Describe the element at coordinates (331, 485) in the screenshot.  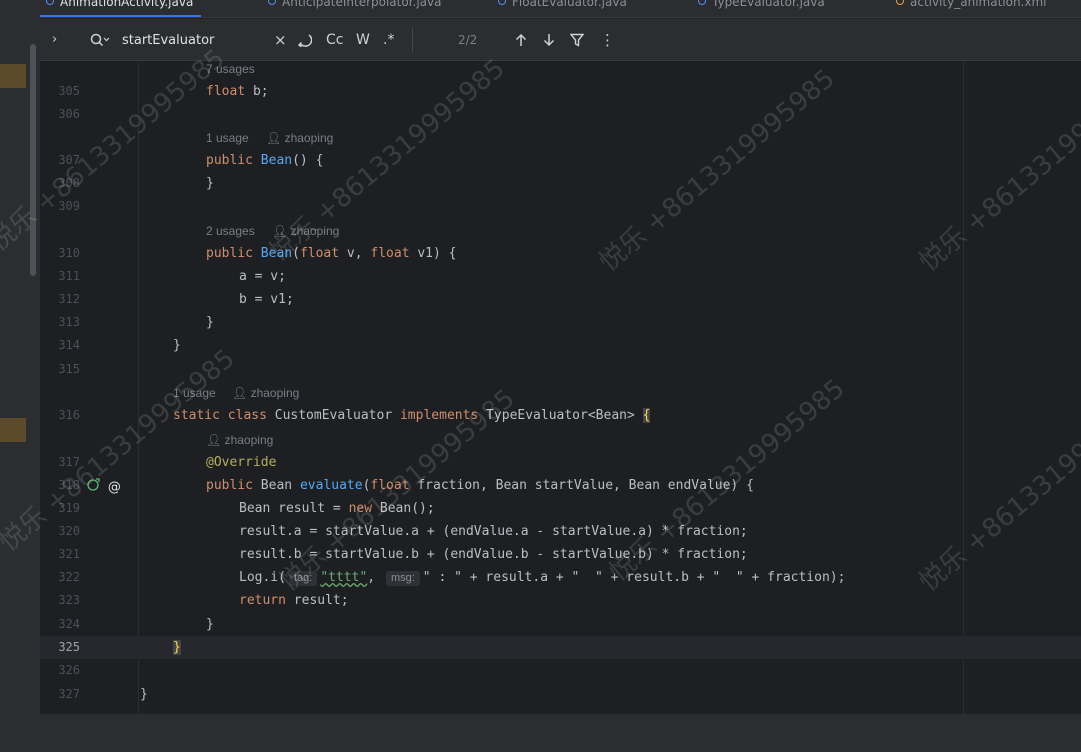
I see `code-token: evaluate` at that location.